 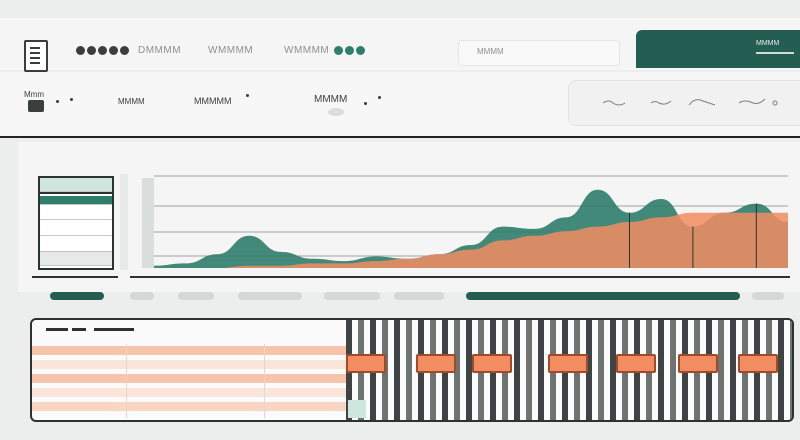 I want to click on cell-highlight, so click(x=357, y=409).